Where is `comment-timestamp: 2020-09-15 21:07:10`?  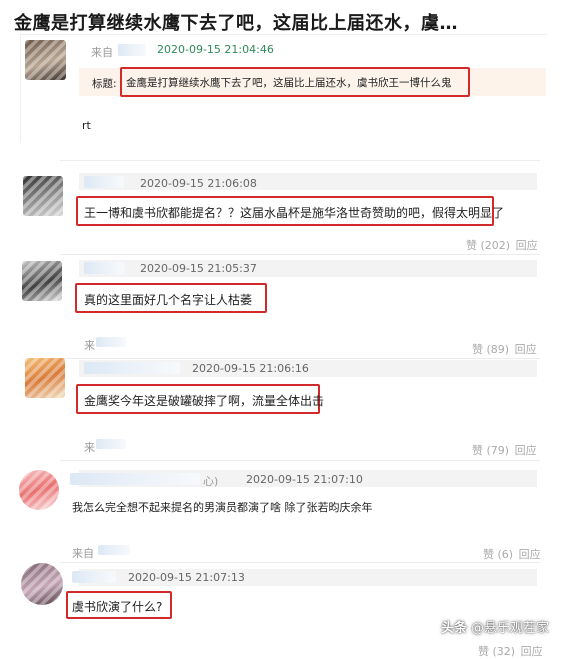 comment-timestamp: 2020-09-15 21:07:10 is located at coordinates (304, 479).